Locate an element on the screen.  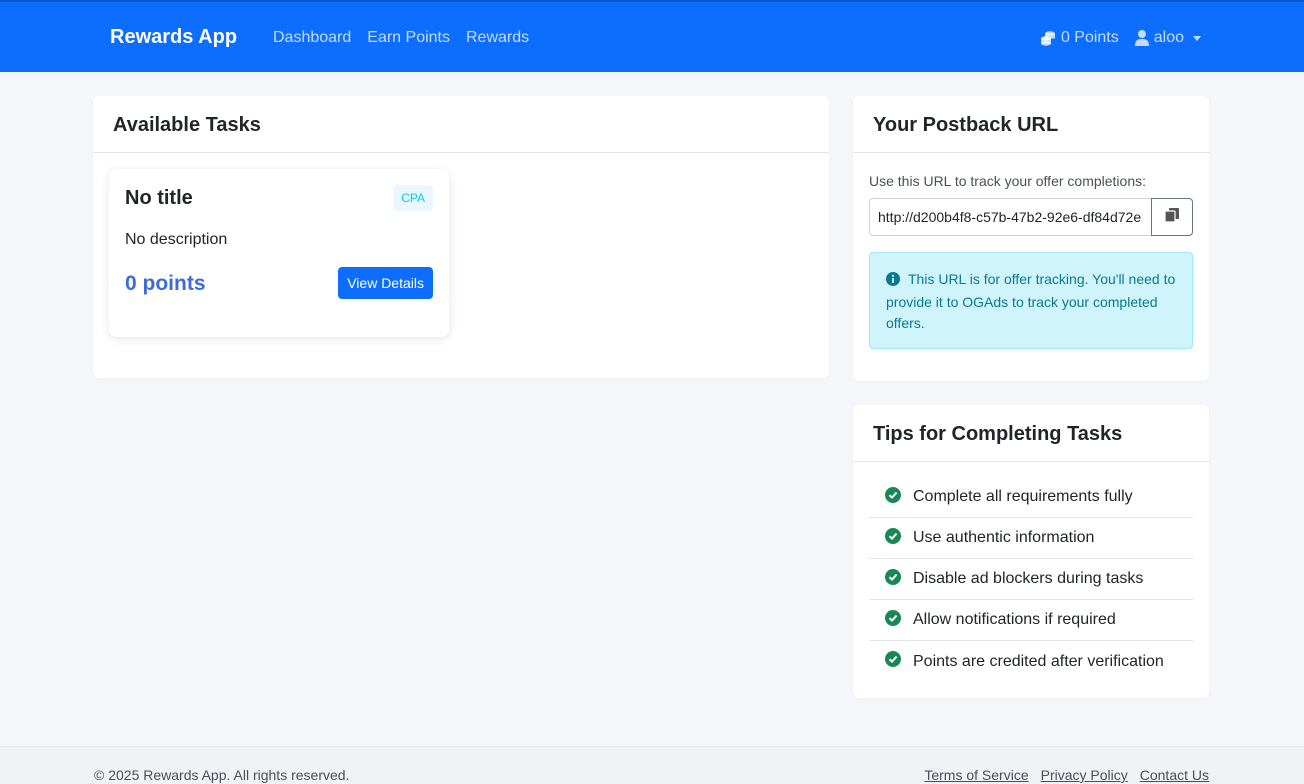
coins-icon is located at coordinates (1048, 38).